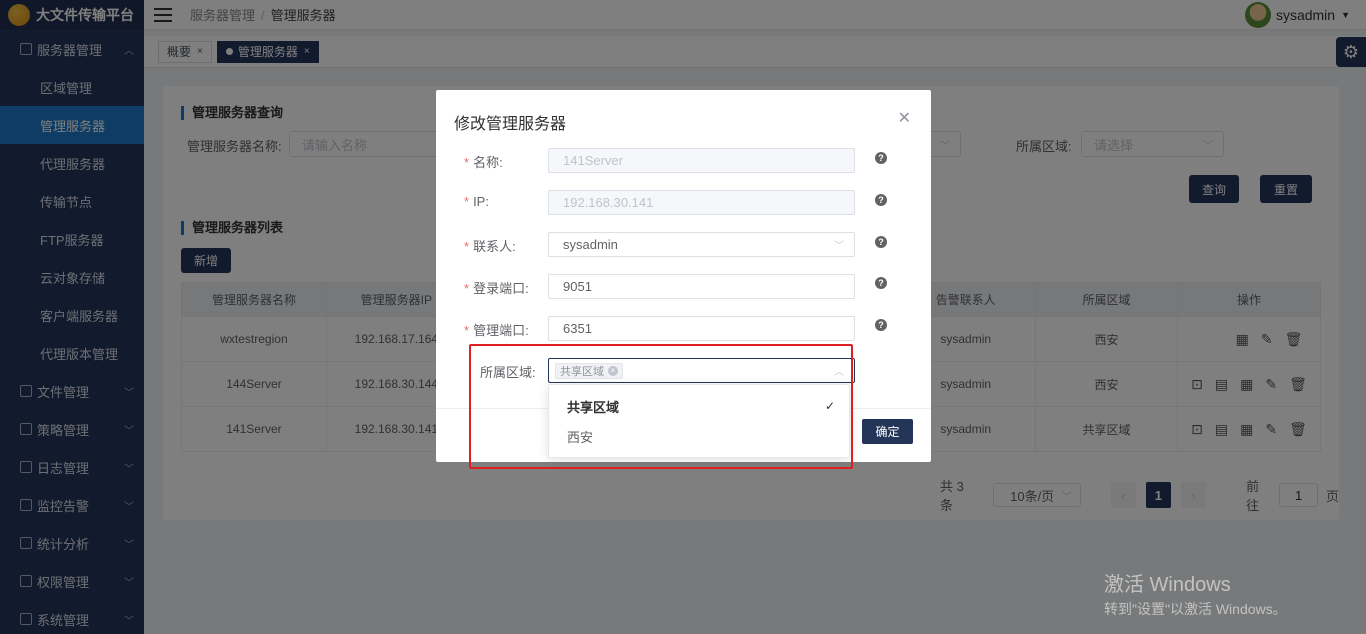  What do you see at coordinates (701, 328) in the screenshot?
I see `mgmt-port-input: 6351` at bounding box center [701, 328].